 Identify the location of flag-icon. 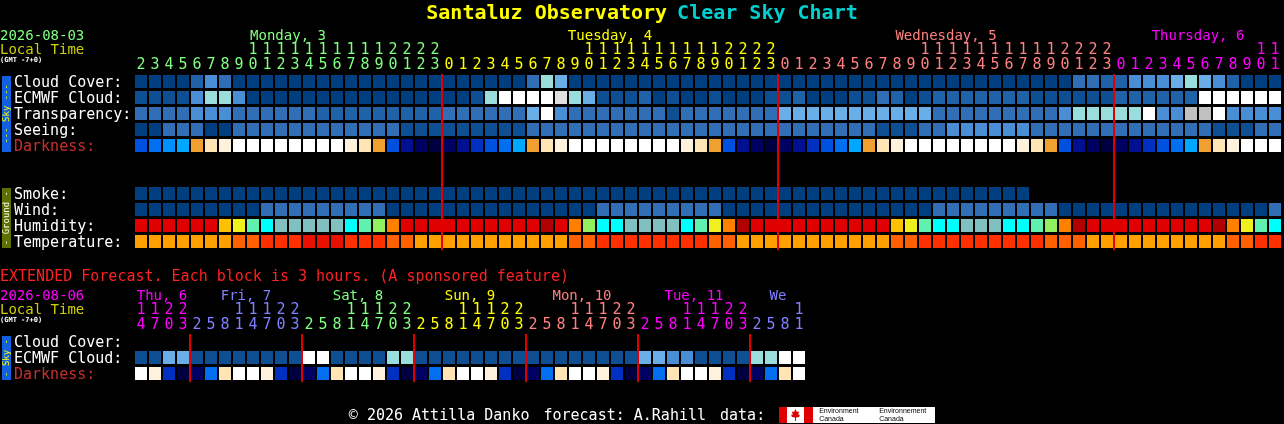
(796, 415).